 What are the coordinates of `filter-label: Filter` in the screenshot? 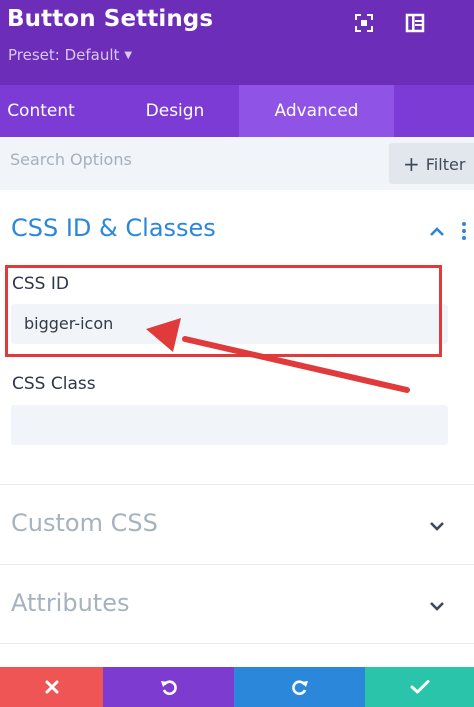 It's located at (445, 164).